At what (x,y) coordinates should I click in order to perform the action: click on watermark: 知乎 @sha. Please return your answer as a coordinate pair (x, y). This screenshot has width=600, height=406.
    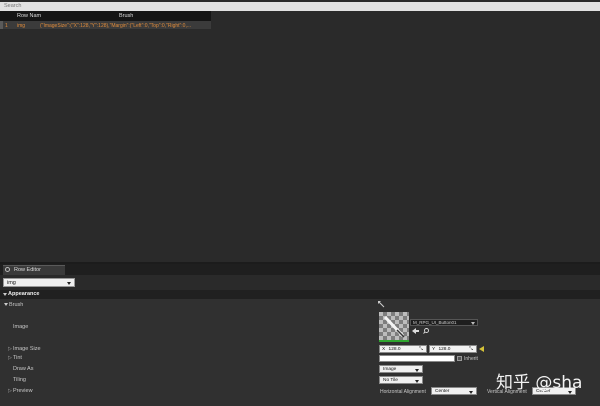
    Looking at the image, I should click on (539, 383).